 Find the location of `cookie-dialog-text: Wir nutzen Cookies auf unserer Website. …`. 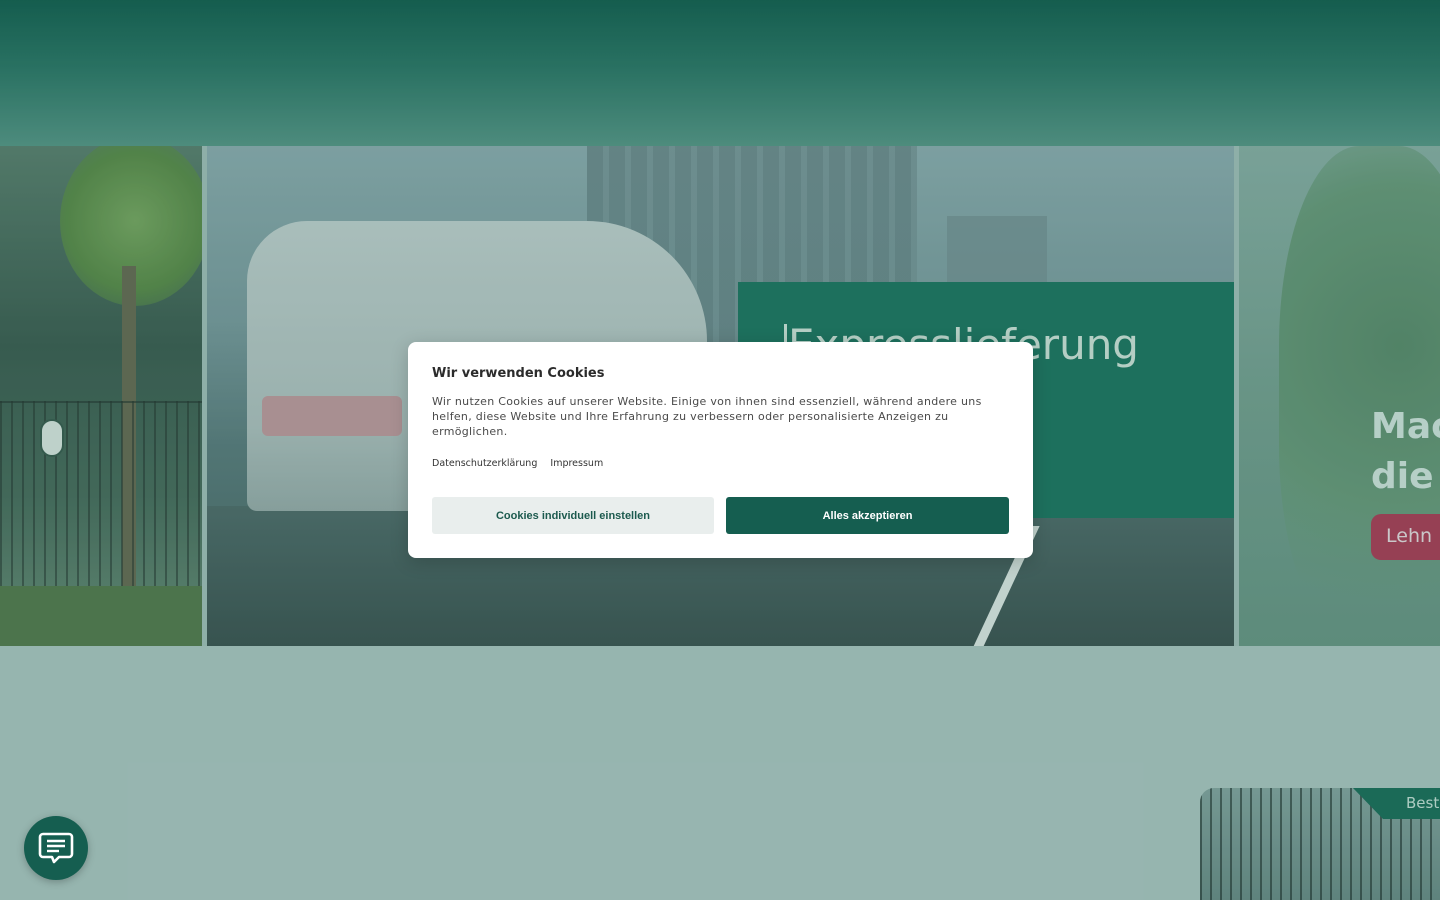

cookie-dialog-text: Wir nutzen Cookies auf unserer Website. … is located at coordinates (707, 416).